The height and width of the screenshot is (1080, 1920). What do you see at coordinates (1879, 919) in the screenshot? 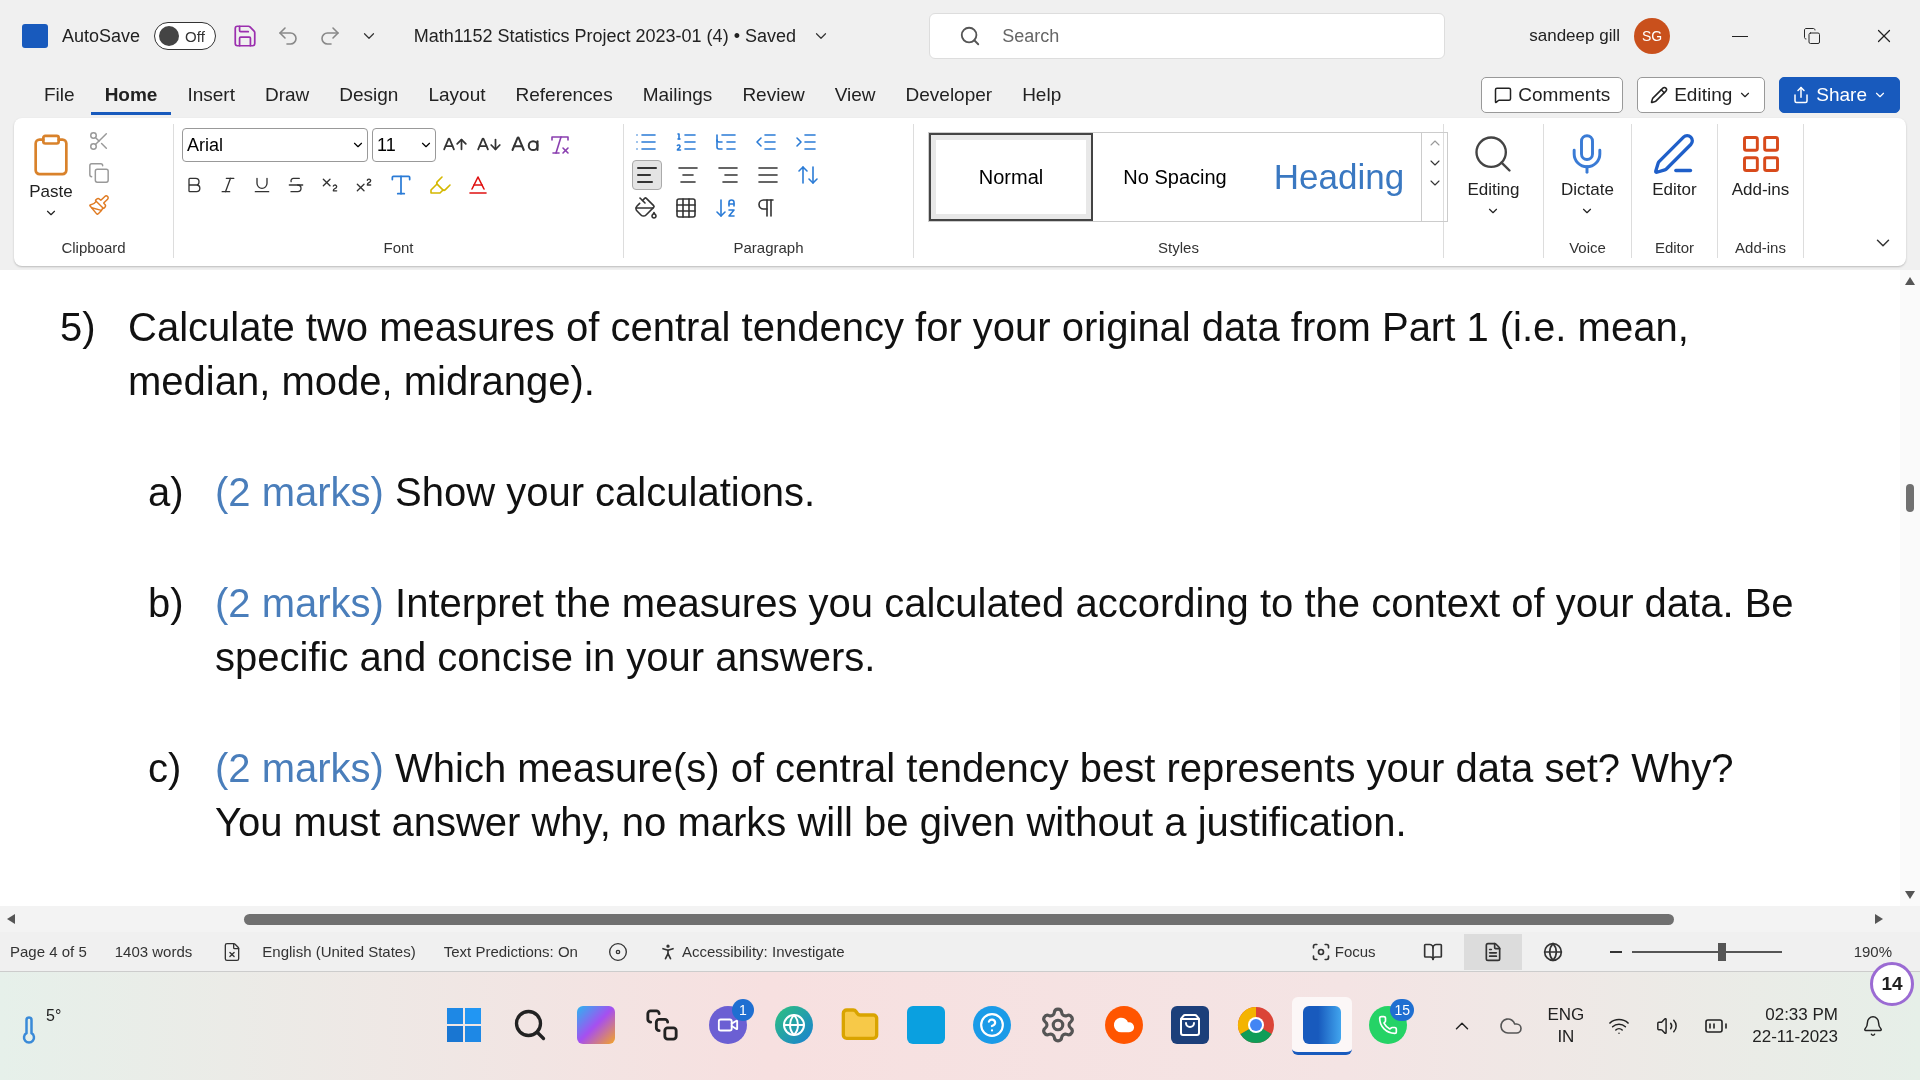
I see `scroll-right-icon` at bounding box center [1879, 919].